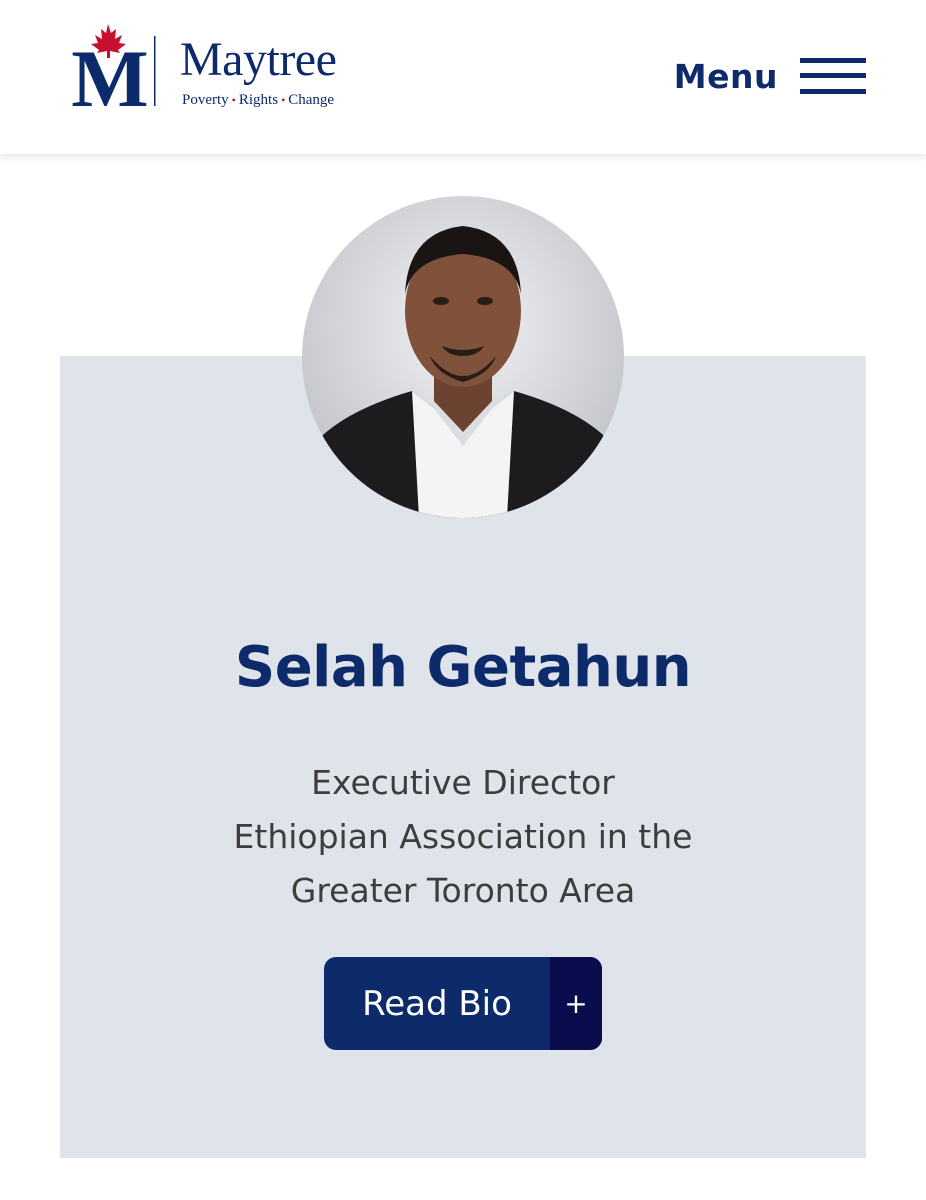 The width and height of the screenshot is (926, 1200). Describe the element at coordinates (311, 100) in the screenshot. I see `tagline-change: Change` at that location.